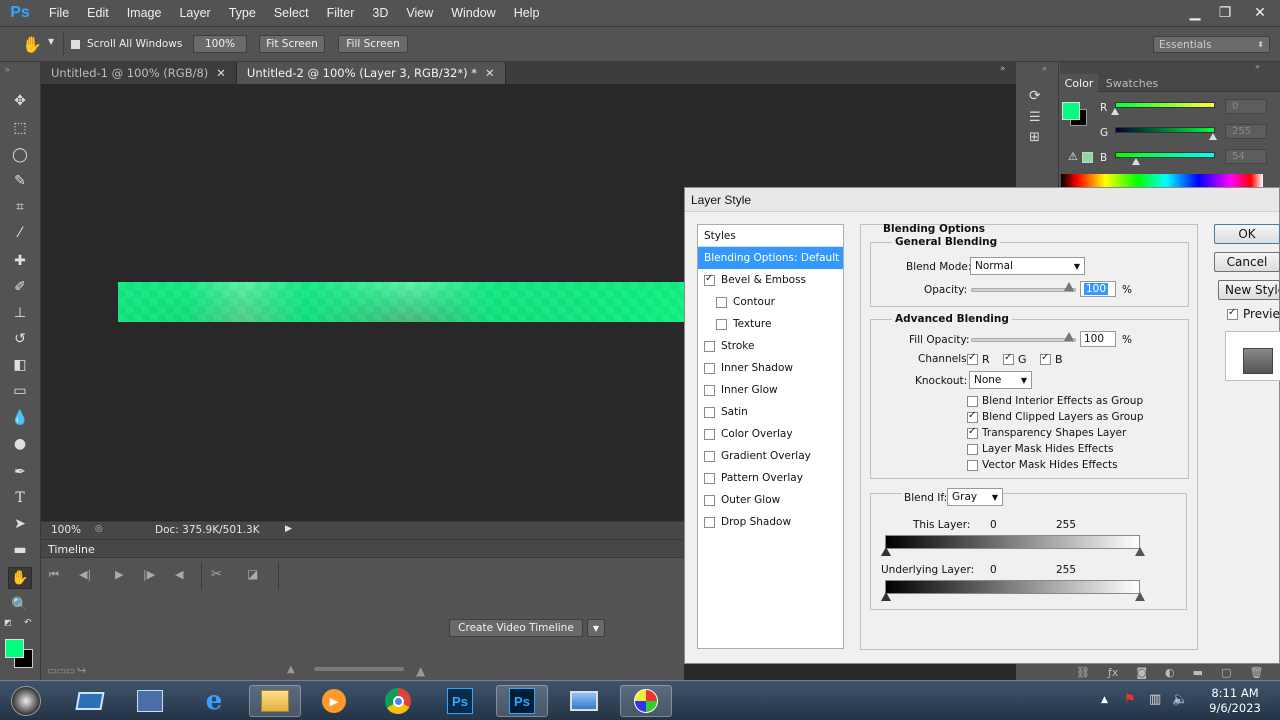  I want to click on color-slider-b, so click(1165, 155).